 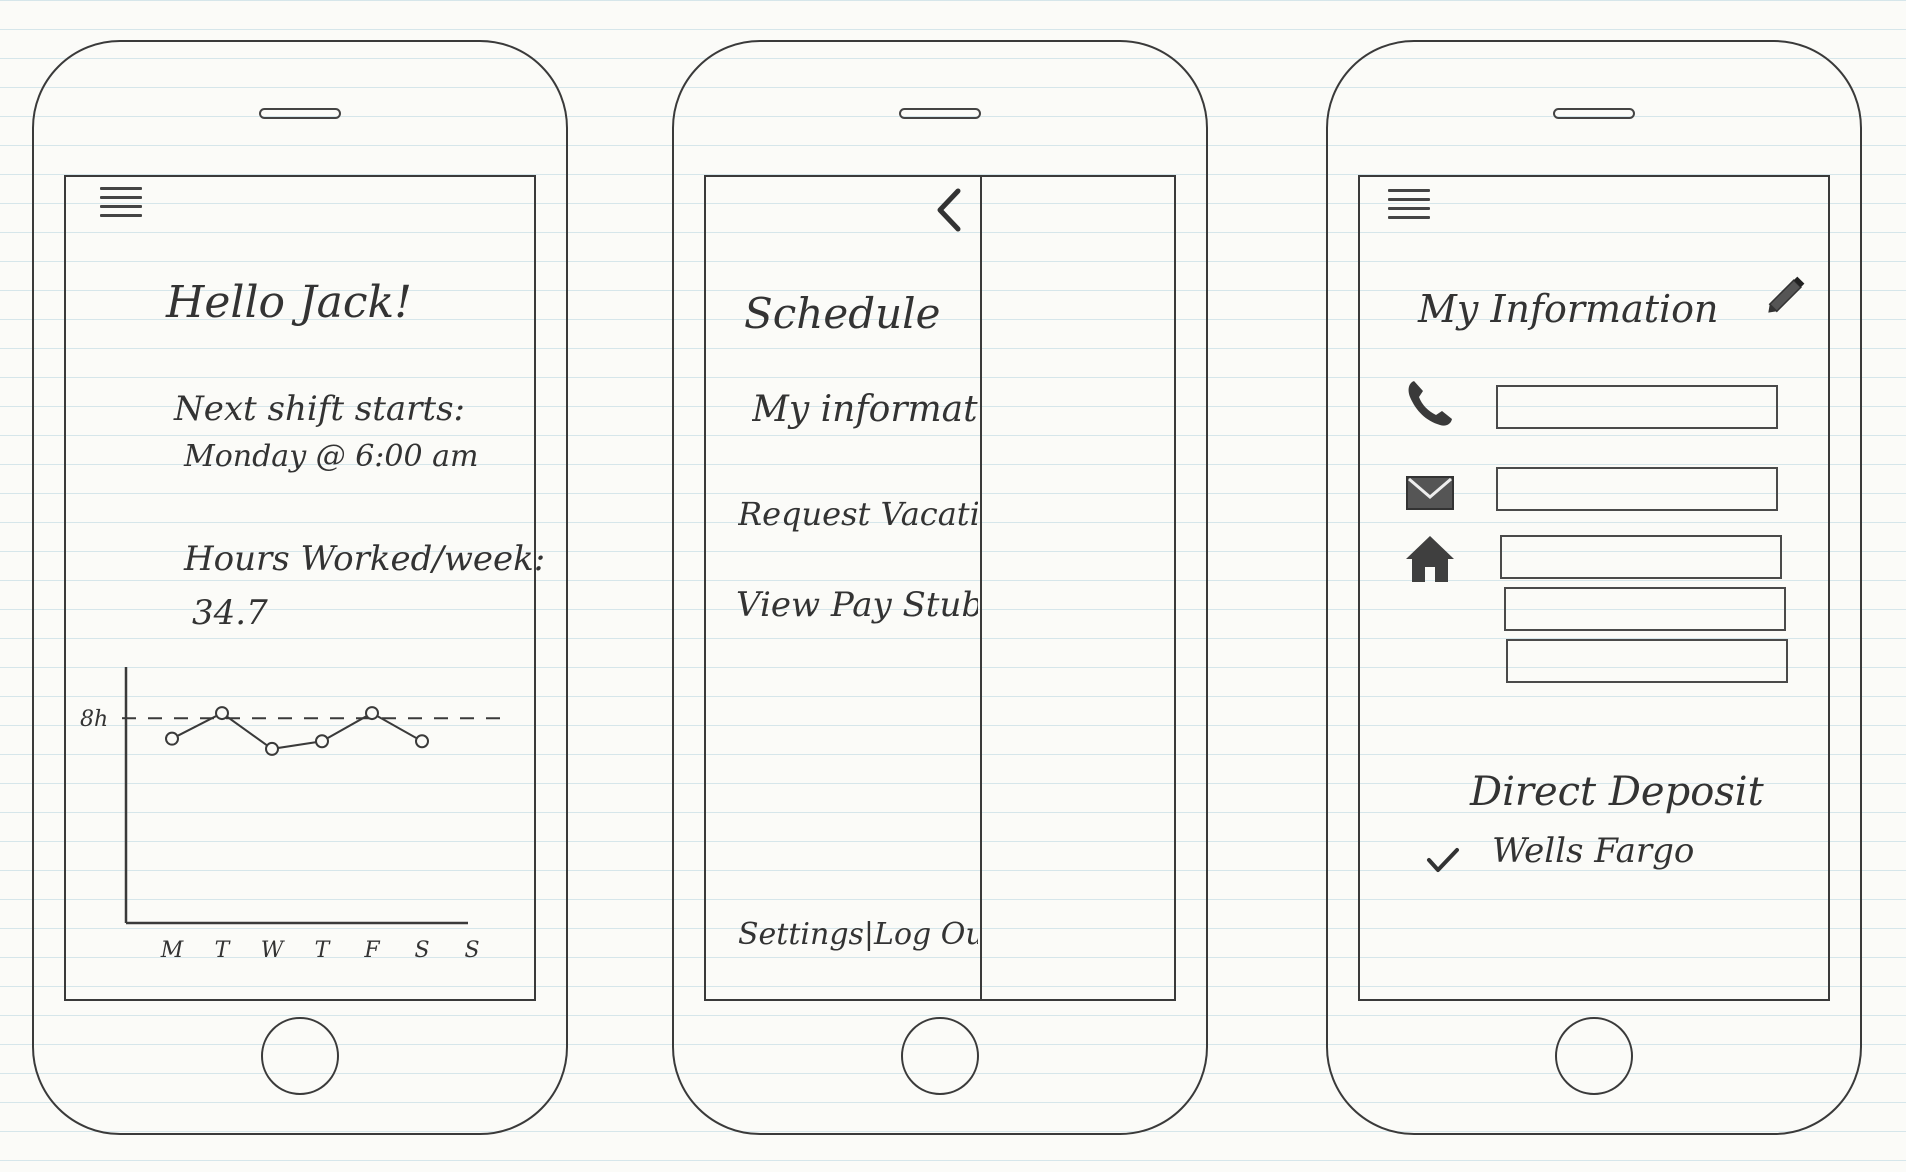 I want to click on next-shift-value: Monday @ 6:00 am, so click(x=331, y=456).